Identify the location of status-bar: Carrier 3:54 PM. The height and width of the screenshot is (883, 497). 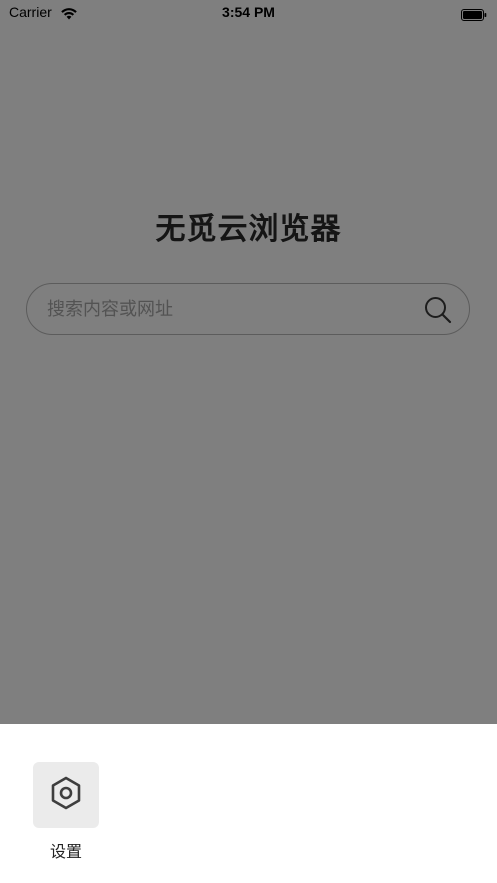
(248, 13).